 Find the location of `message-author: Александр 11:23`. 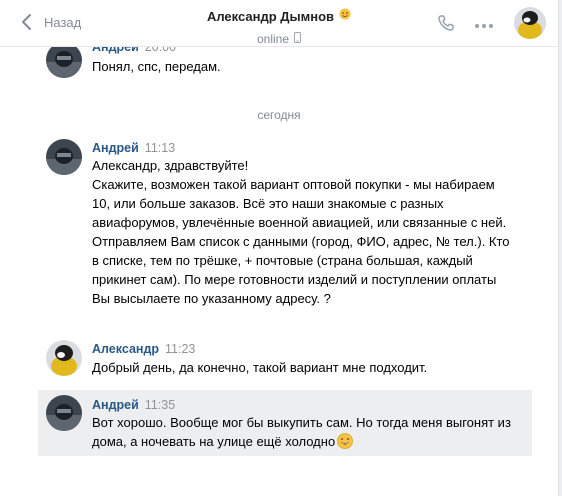

message-author: Александр 11:23 is located at coordinates (143, 349).